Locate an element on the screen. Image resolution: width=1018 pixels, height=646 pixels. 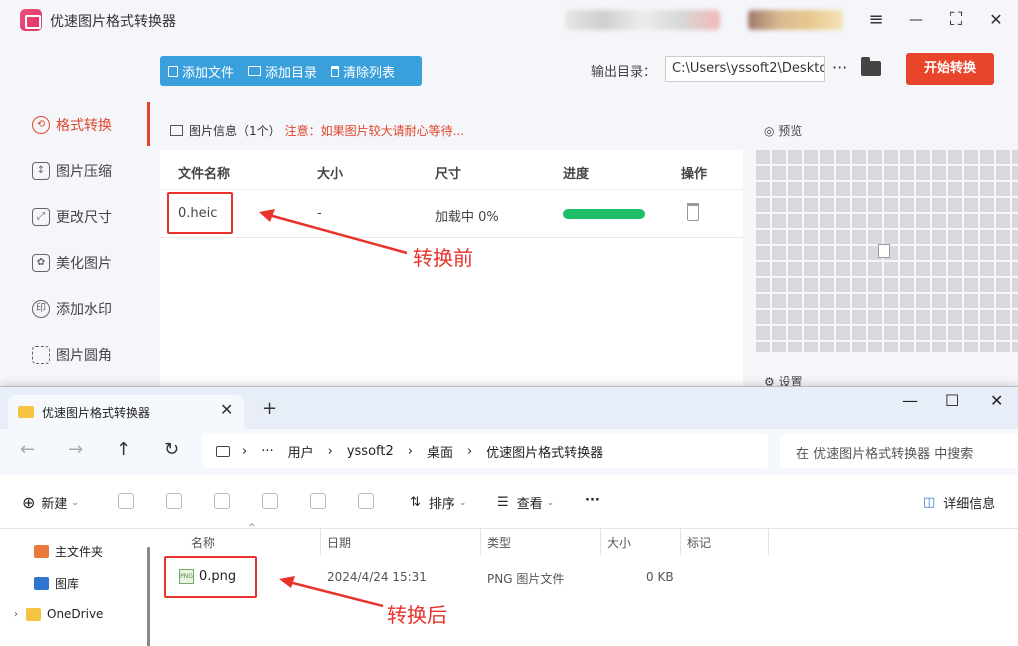
title-bar: 优速图片格式转换器 ≡ — ⛶ ✕ is located at coordinates (509, 20).